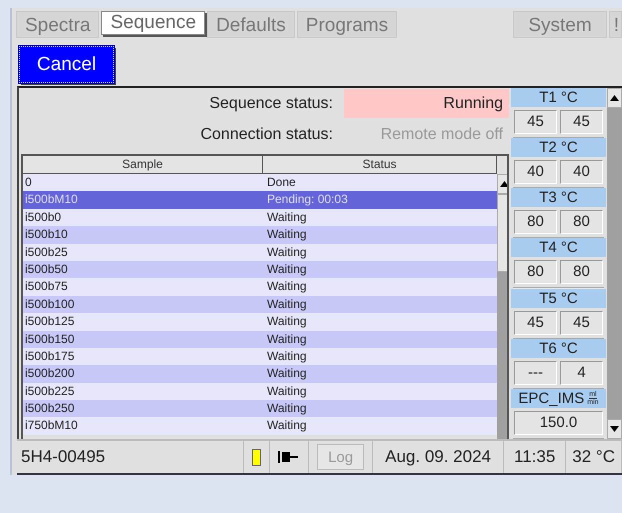  What do you see at coordinates (143, 305) in the screenshot?
I see `table-cell: i500b100` at bounding box center [143, 305].